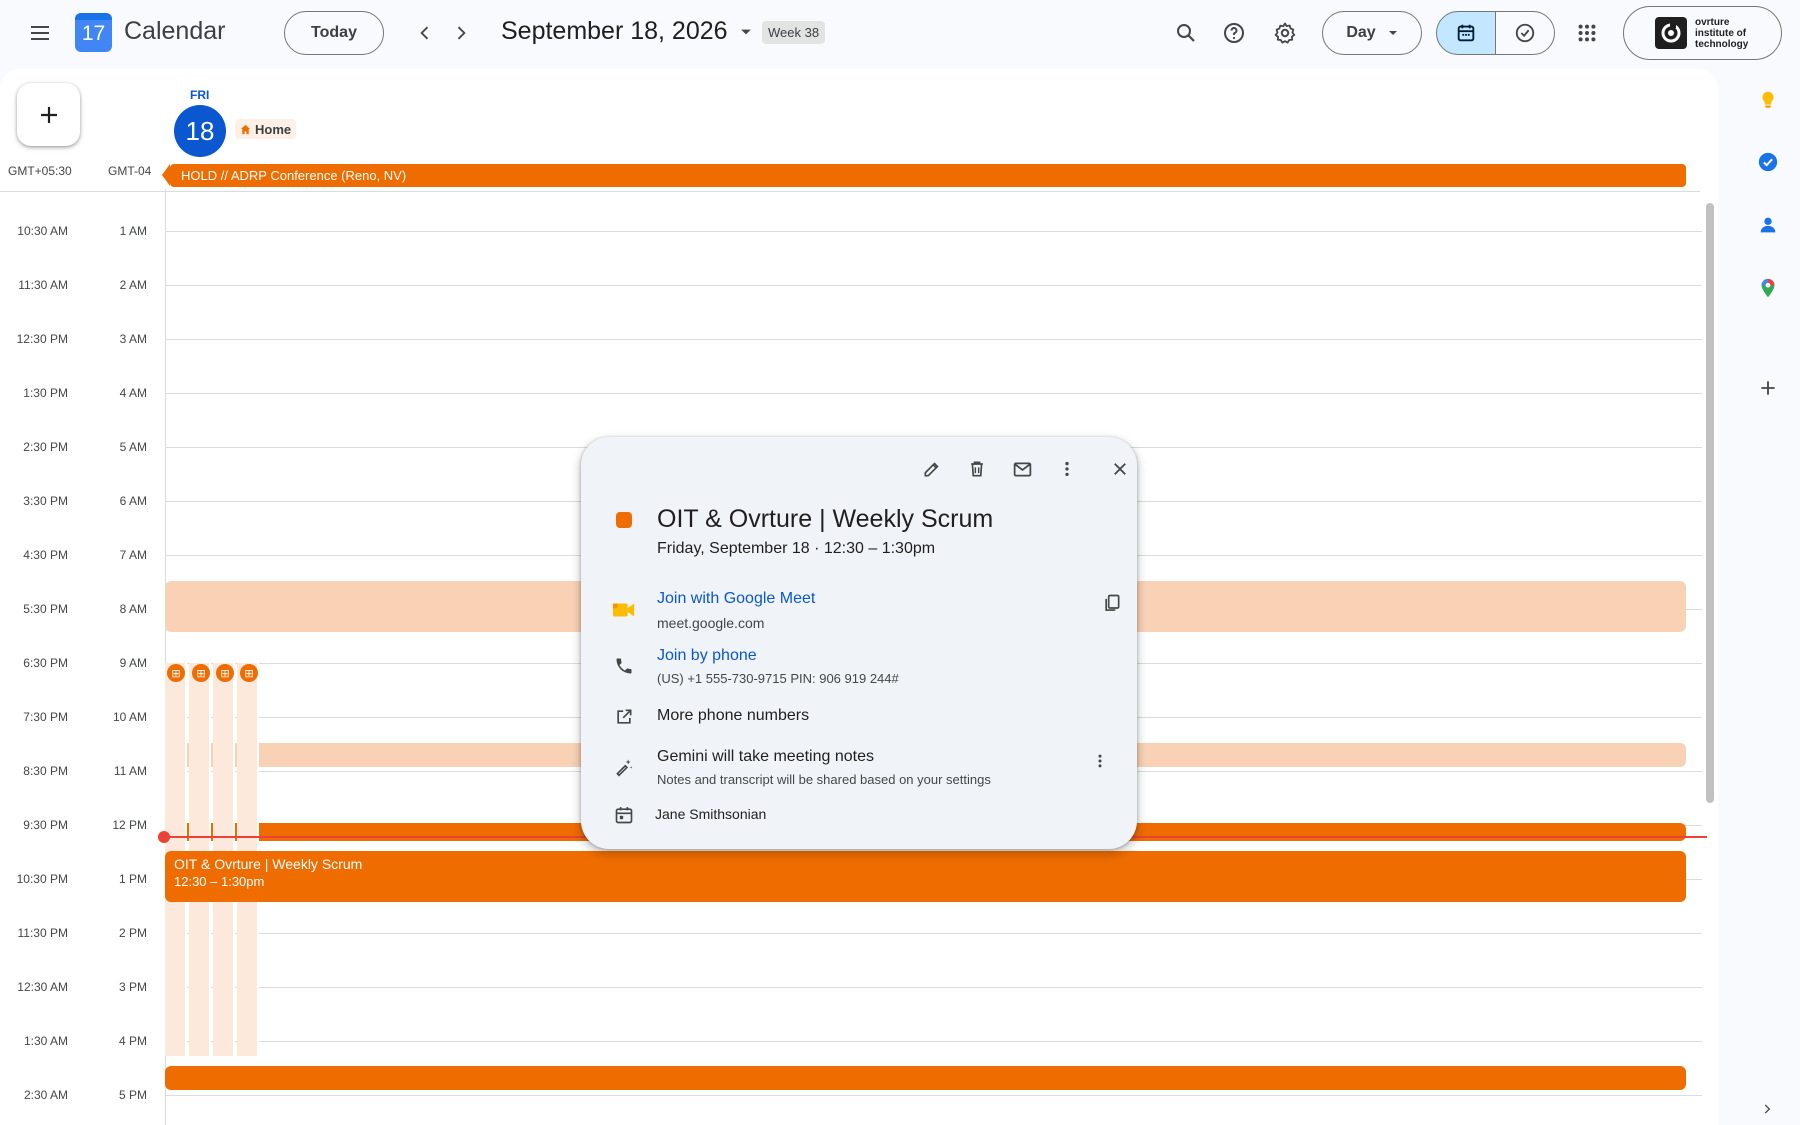  I want to click on search-button, so click(1186, 33).